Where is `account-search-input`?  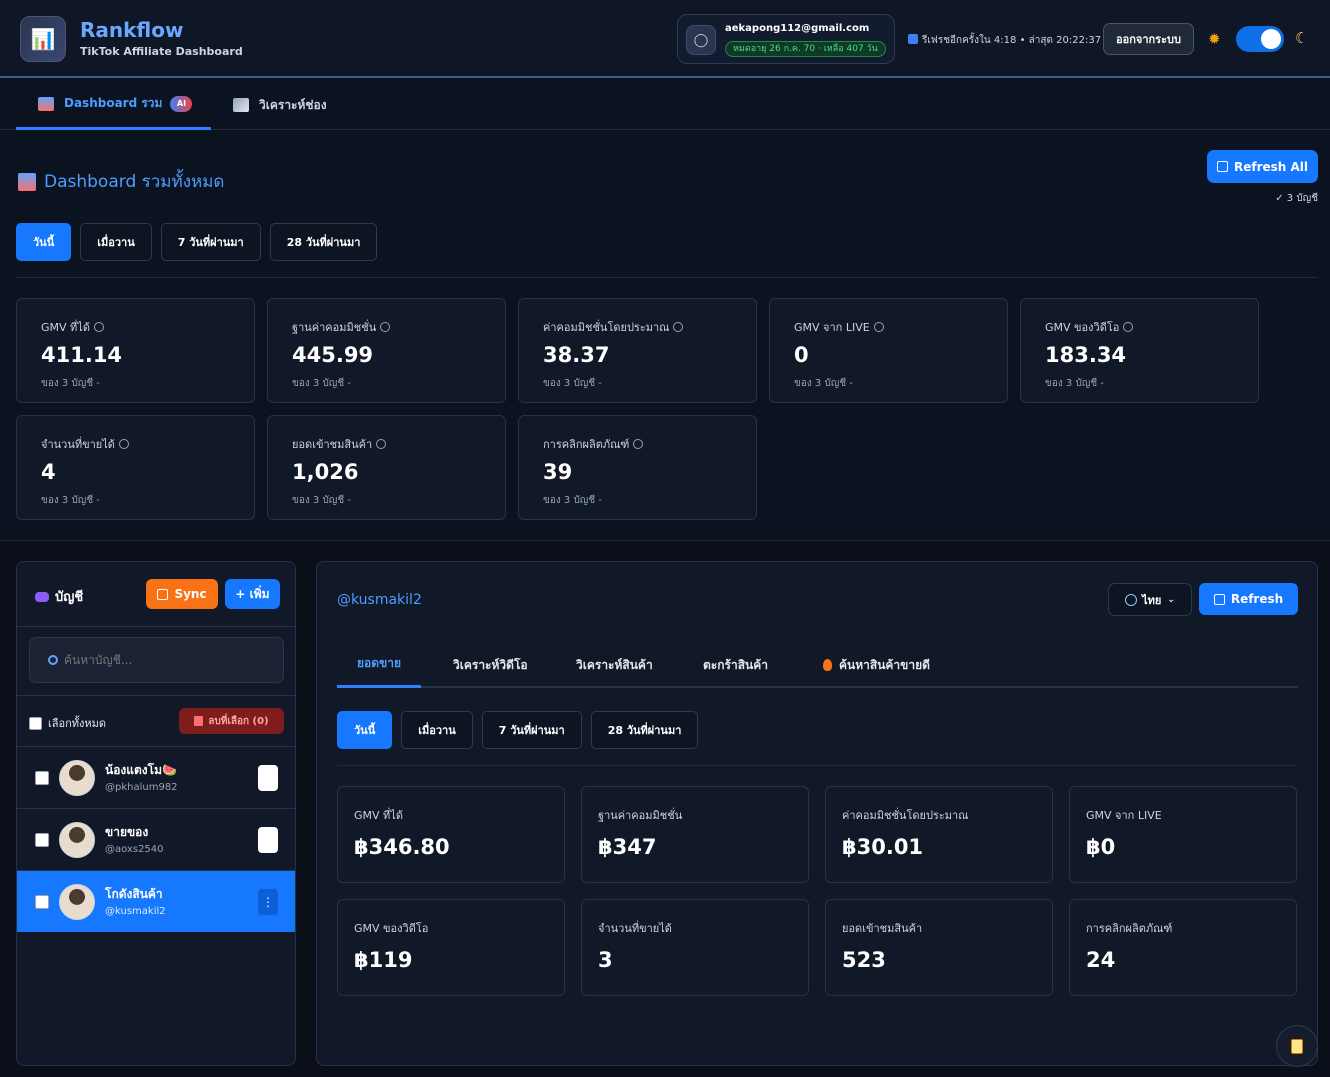
account-search-input is located at coordinates (159, 660).